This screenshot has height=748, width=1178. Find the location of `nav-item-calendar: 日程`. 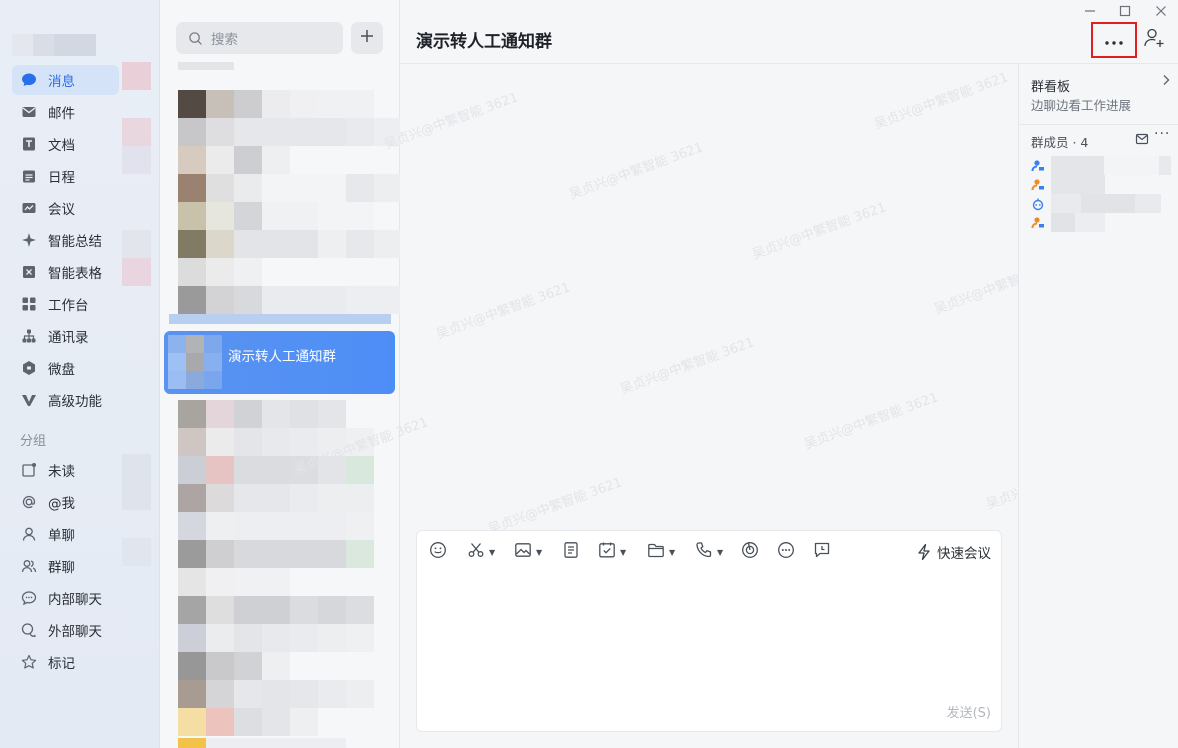

nav-item-calendar: 日程 is located at coordinates (65, 176).